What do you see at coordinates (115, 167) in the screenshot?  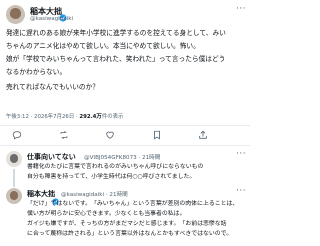 I see `reply1-line-1: 書籍化のたびに言葉で言われるのがみいちゃん呼びにならないもの` at bounding box center [115, 167].